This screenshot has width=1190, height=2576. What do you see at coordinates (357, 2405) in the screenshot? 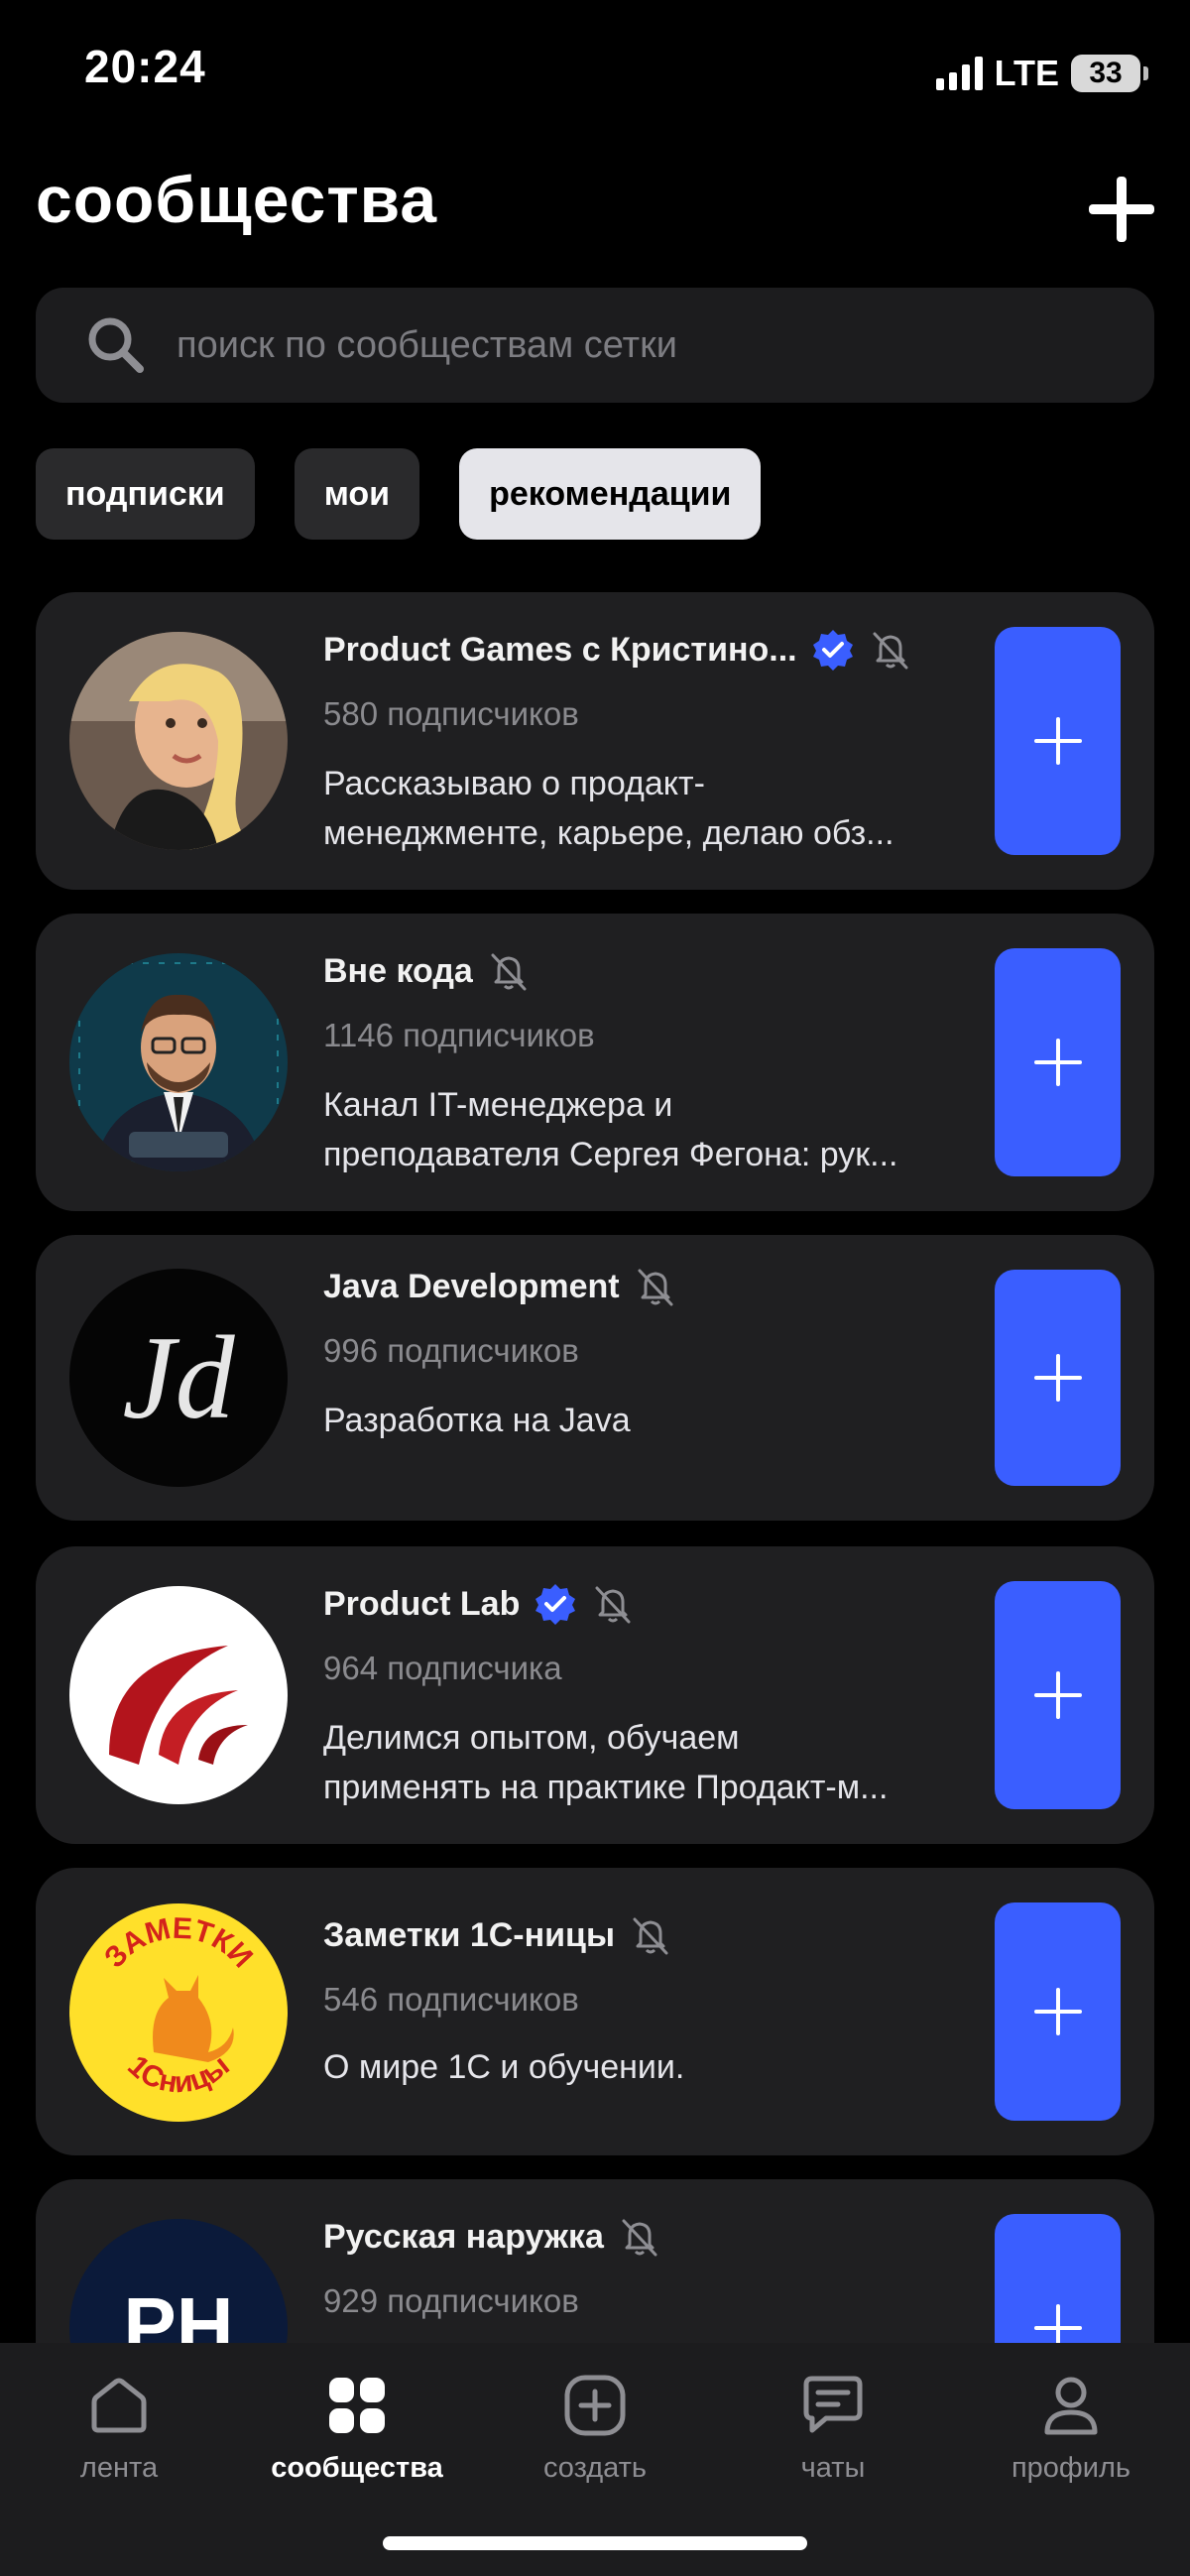
I see `grid-icon` at bounding box center [357, 2405].